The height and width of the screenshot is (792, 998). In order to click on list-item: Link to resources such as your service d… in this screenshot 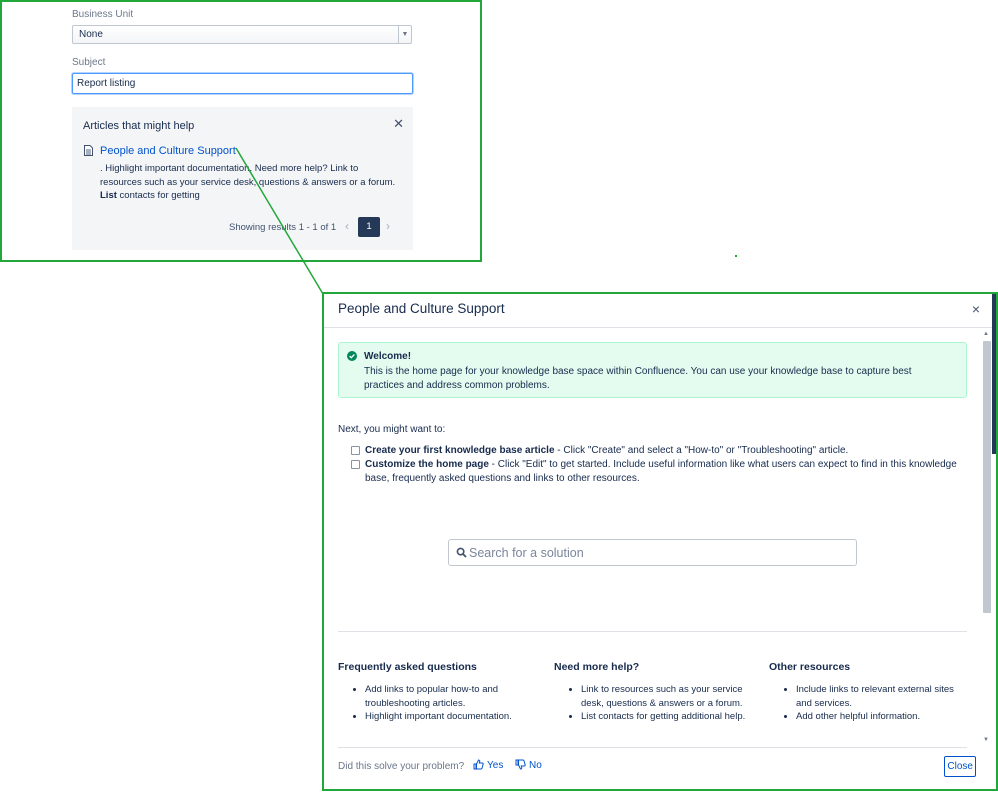, I will do `click(667, 696)`.